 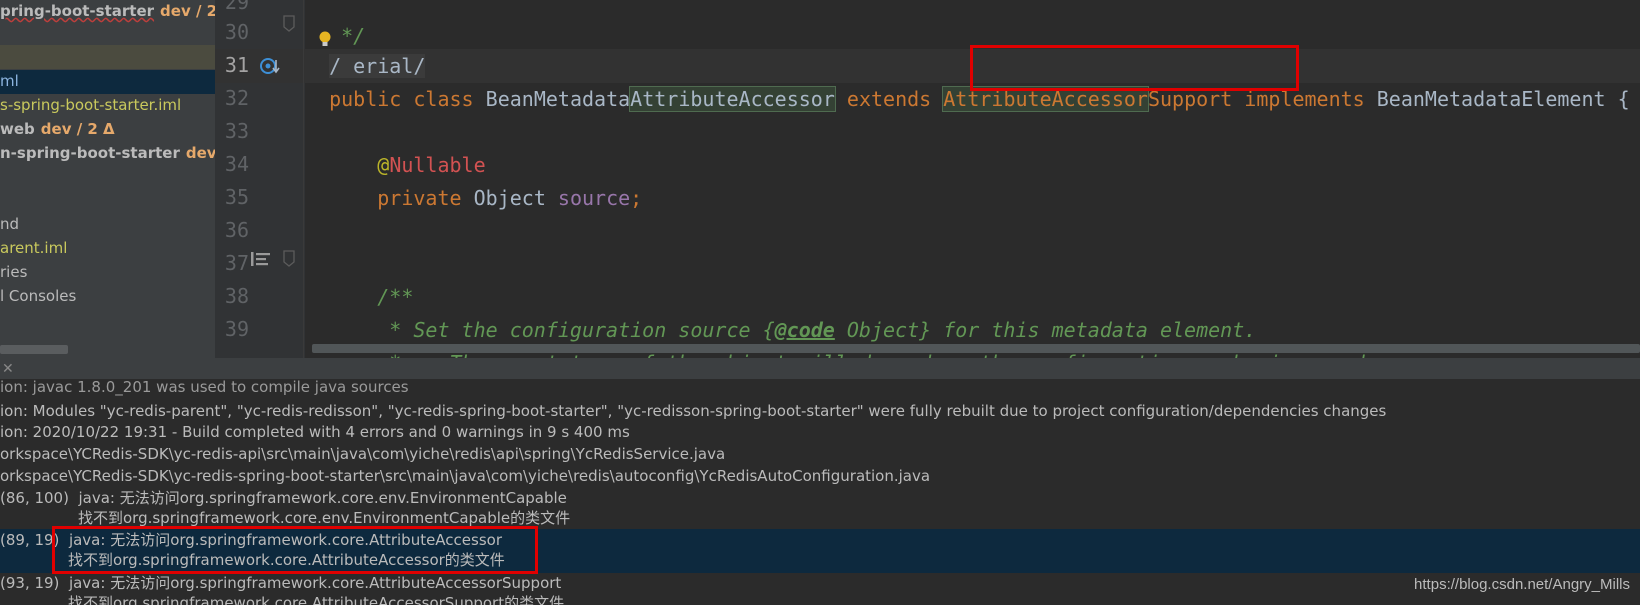 What do you see at coordinates (261, 260) in the screenshot?
I see `structure-gutter-icon` at bounding box center [261, 260].